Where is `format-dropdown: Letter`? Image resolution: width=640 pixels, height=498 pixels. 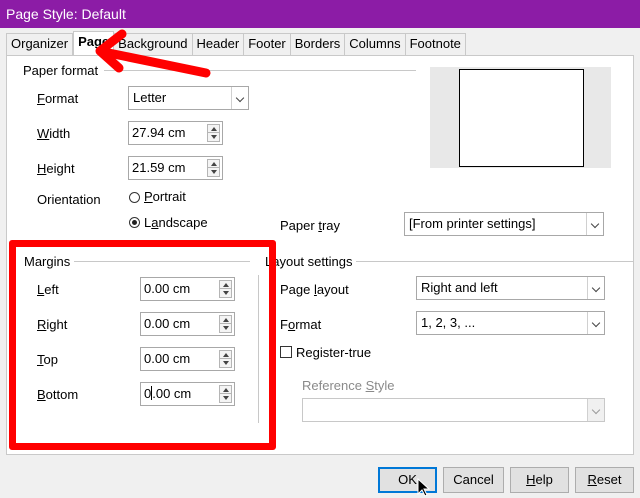
format-dropdown: Letter is located at coordinates (188, 98).